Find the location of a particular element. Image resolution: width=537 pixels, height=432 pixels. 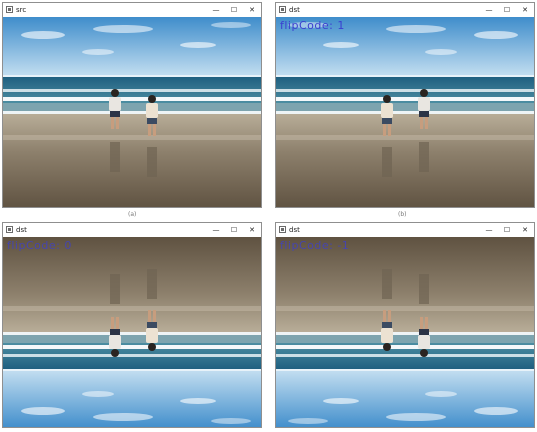

flipcode-label: flipCode: -1 is located at coordinates (315, 245).